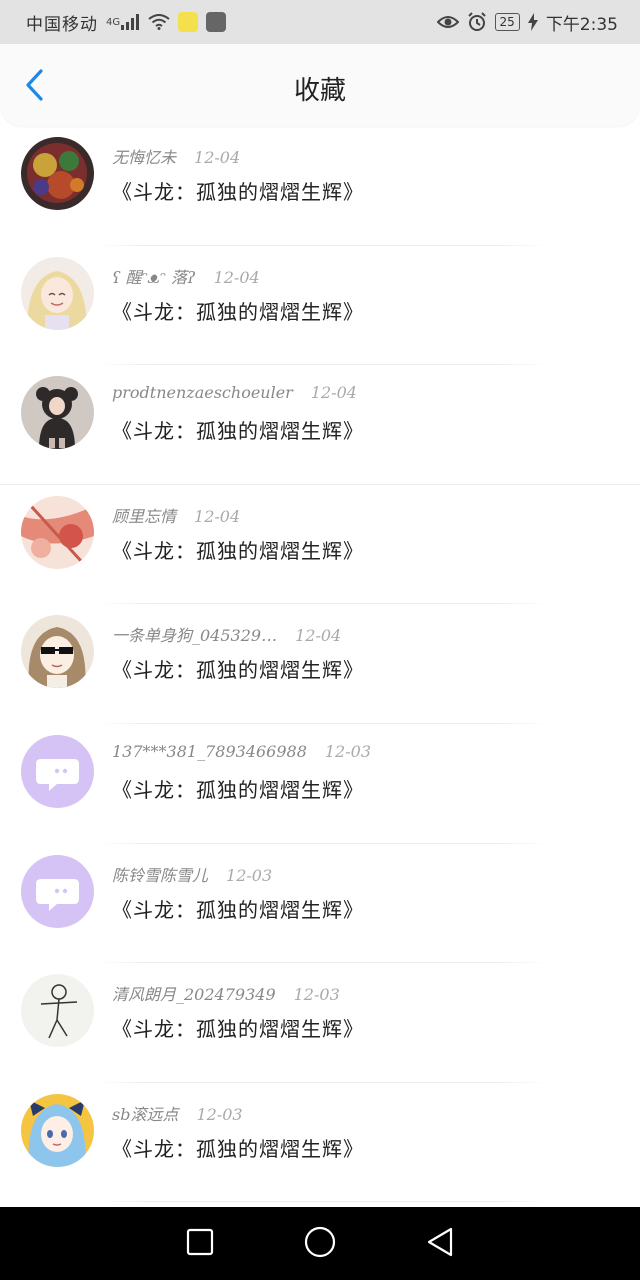 This screenshot has height=1280, width=640. I want to click on list-item: sb滚远点 12-03 《斗龙：孤独的熠熠生辉》, so click(320, 1143).